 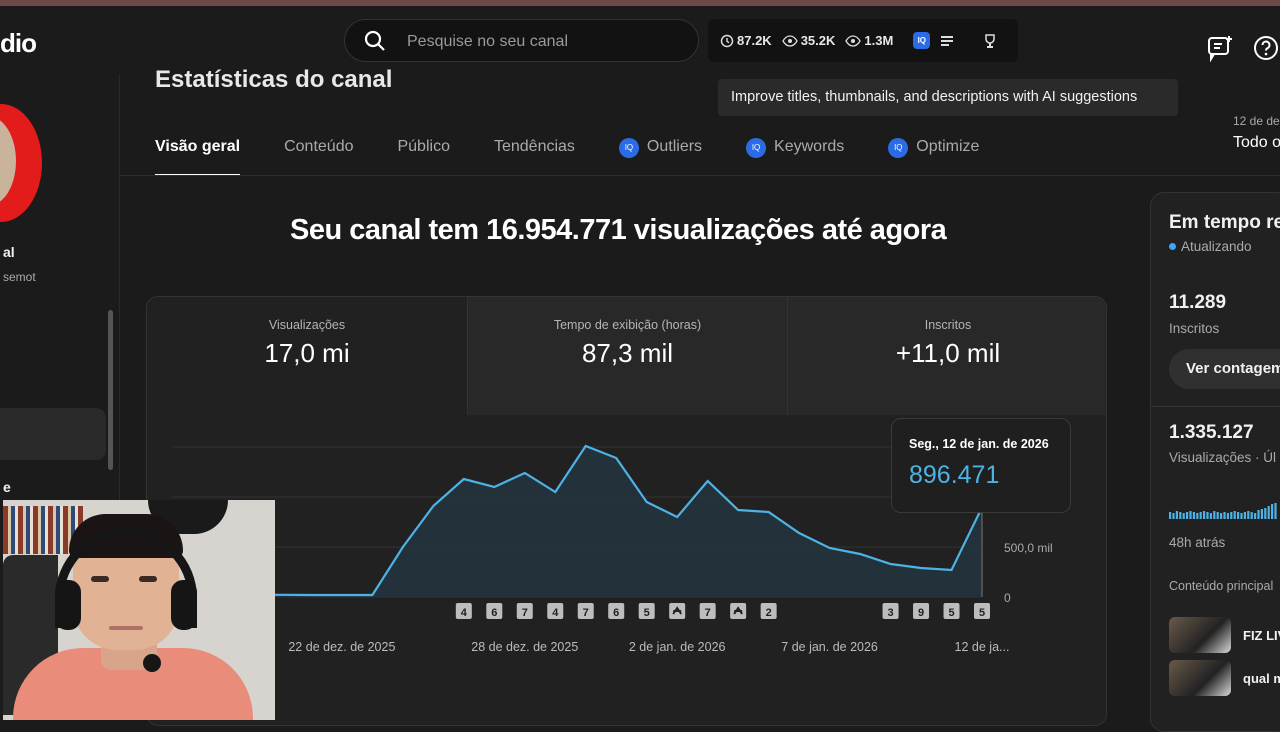 I want to click on realtime-status: Atualizando, so click(x=1210, y=246).